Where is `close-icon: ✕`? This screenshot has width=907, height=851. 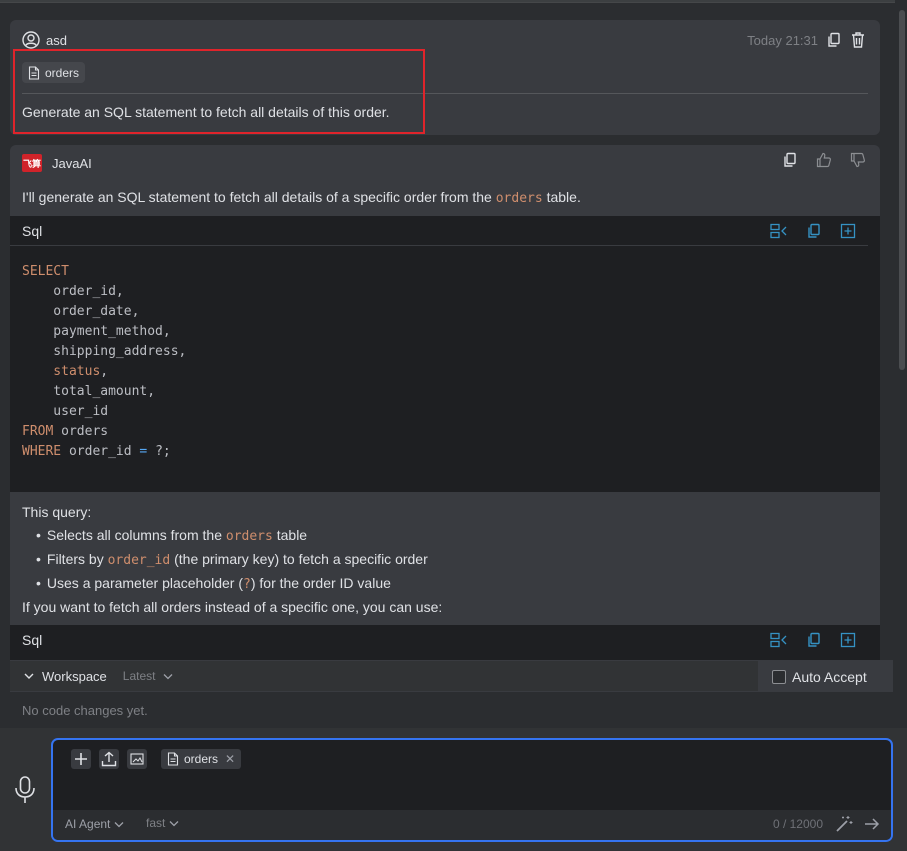
close-icon: ✕ is located at coordinates (230, 759).